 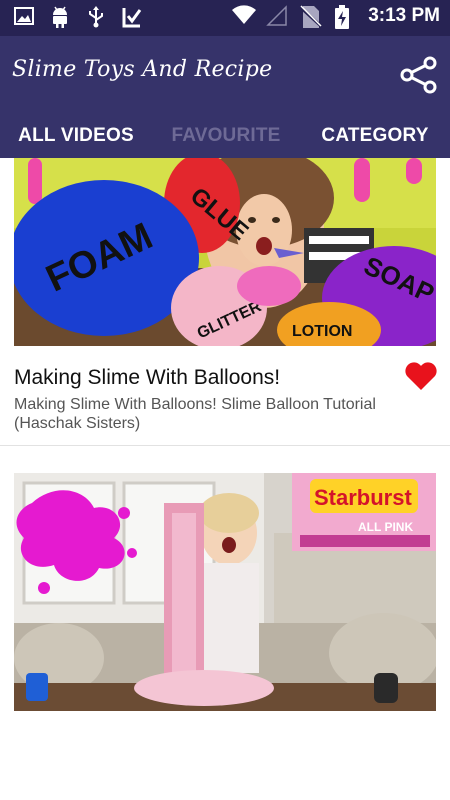 What do you see at coordinates (244, 16) in the screenshot?
I see `wifi-icon` at bounding box center [244, 16].